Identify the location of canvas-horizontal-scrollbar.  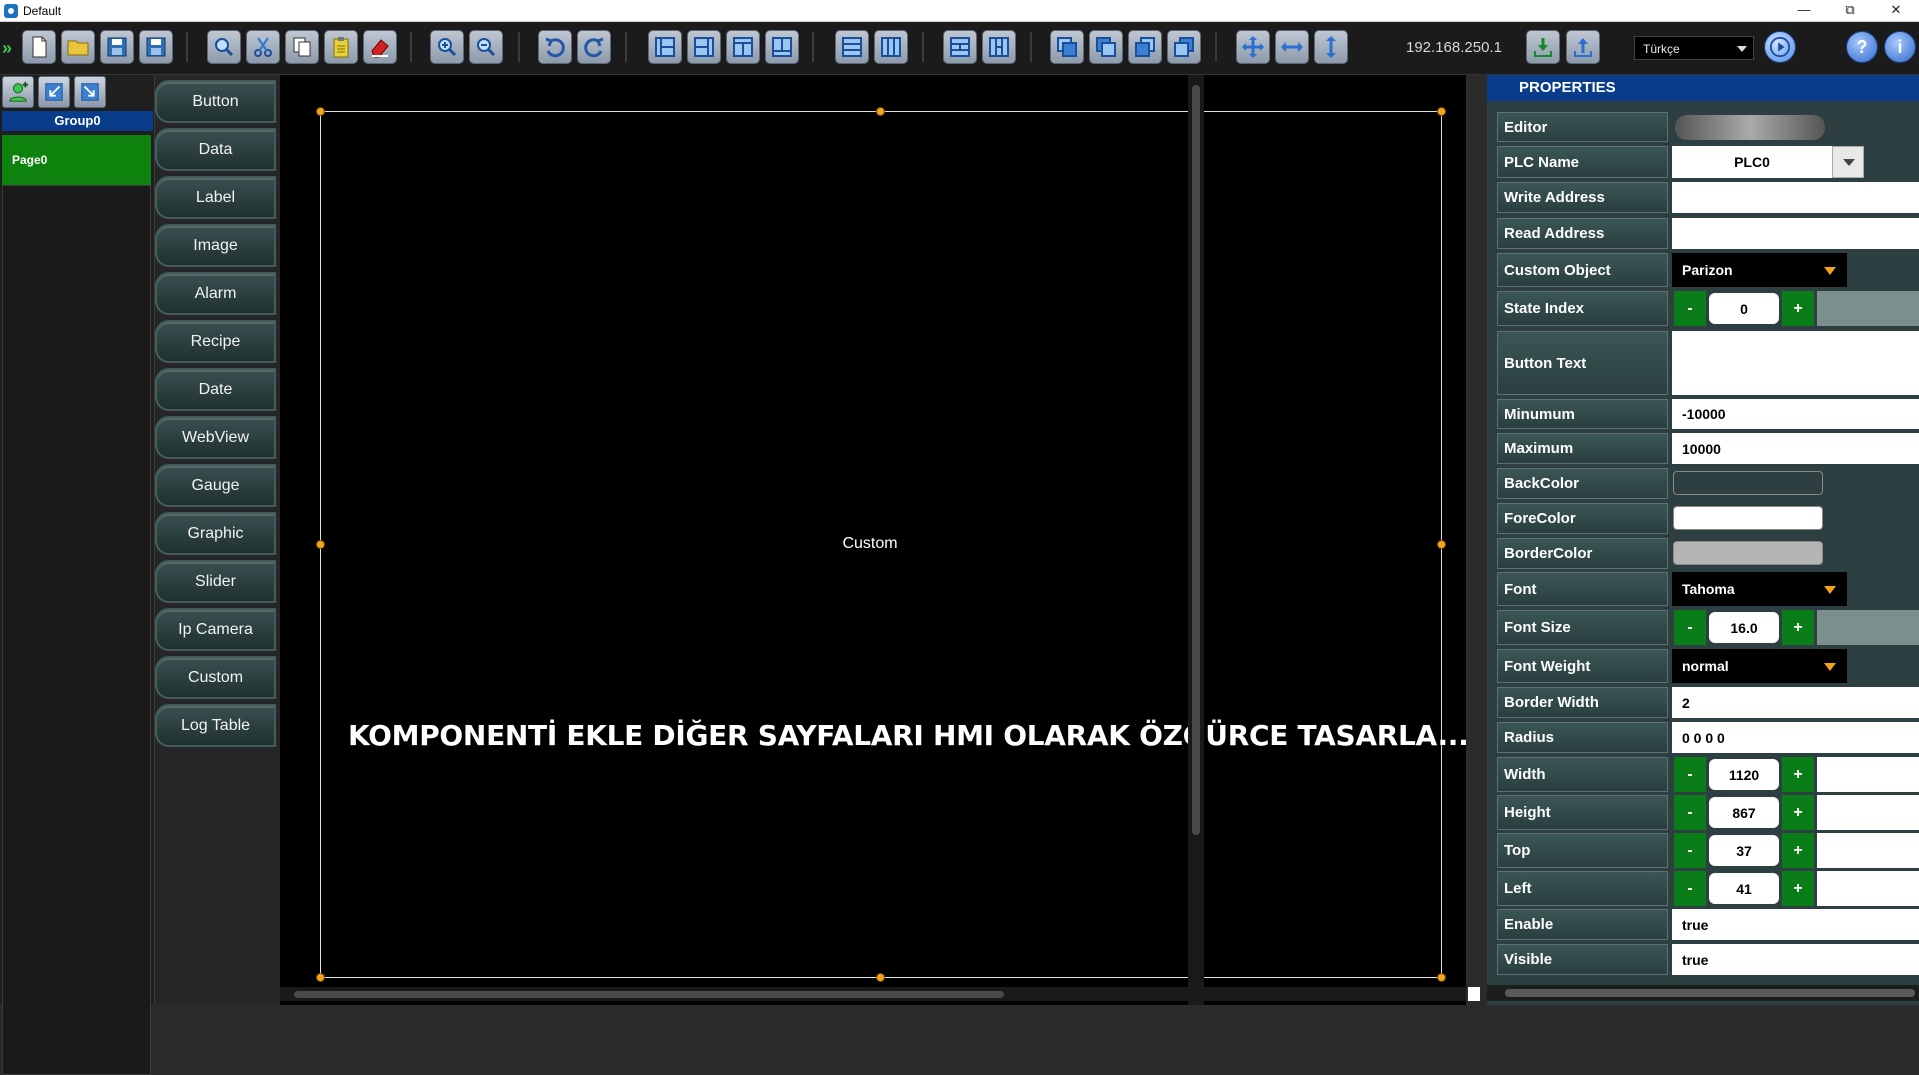
(873, 994).